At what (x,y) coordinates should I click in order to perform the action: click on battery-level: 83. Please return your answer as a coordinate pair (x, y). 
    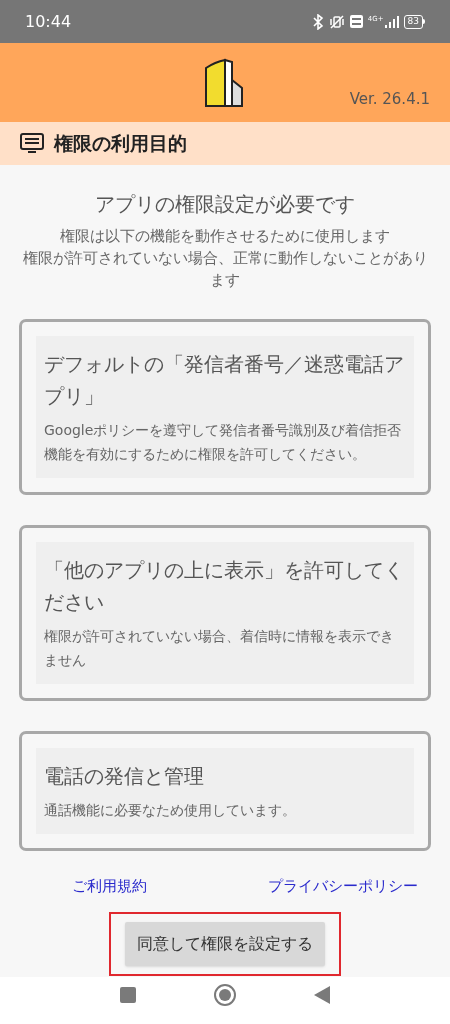
    Looking at the image, I should click on (413, 21).